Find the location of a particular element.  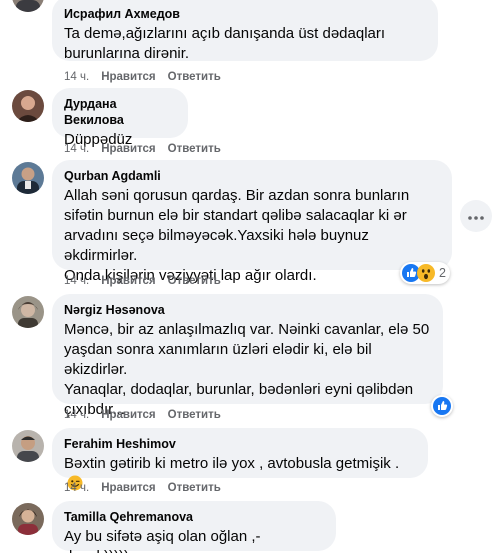

comment-author: Tamilla Qehremanova is located at coordinates (194, 517).